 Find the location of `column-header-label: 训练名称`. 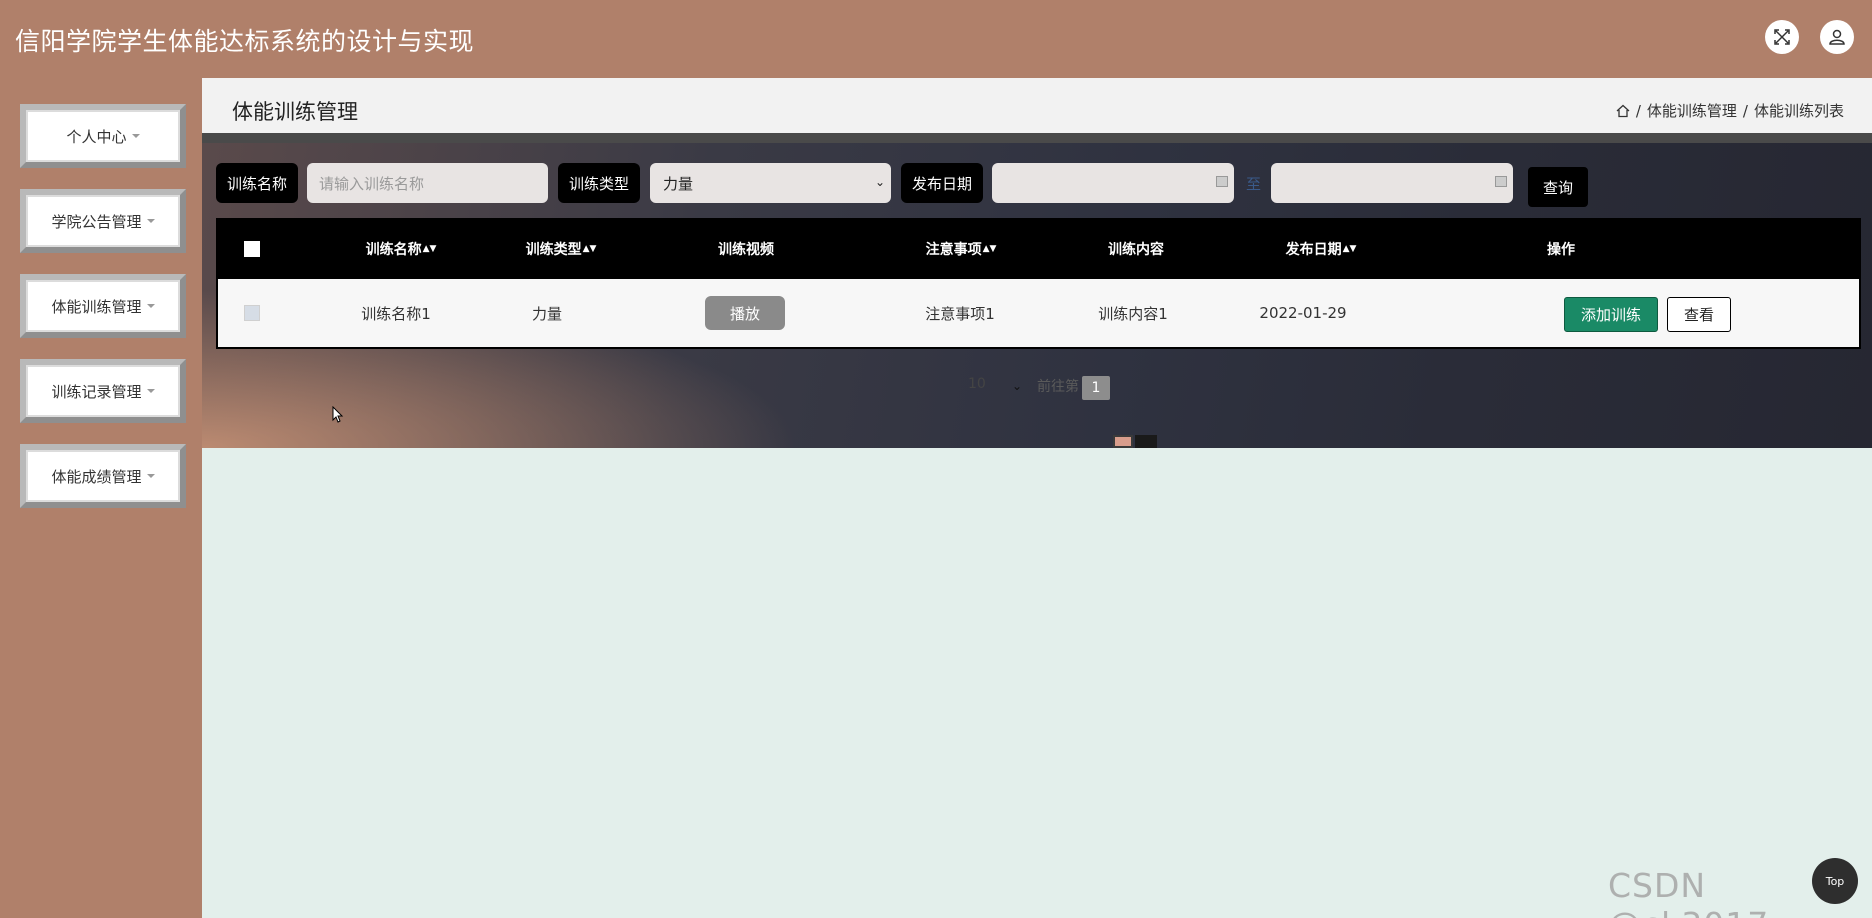

column-header-label: 训练名称 is located at coordinates (393, 249).